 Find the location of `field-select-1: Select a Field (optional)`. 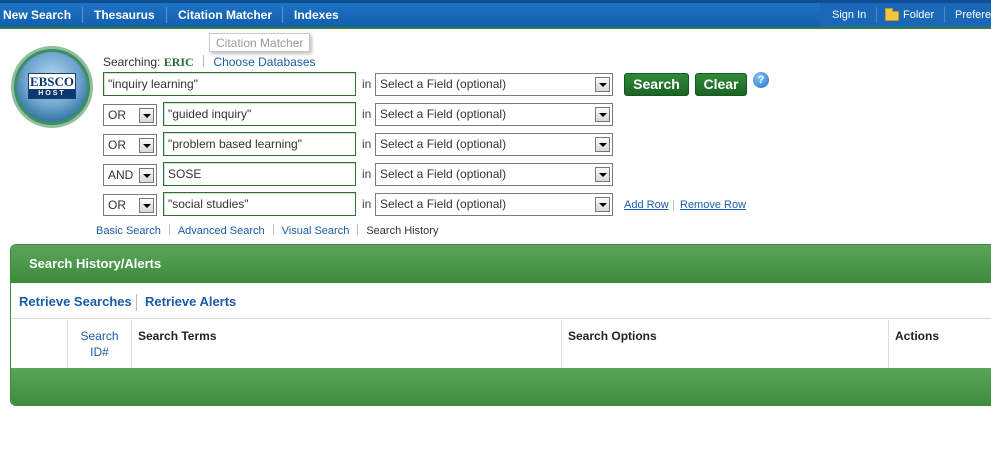

field-select-1: Select a Field (optional) is located at coordinates (494, 84).